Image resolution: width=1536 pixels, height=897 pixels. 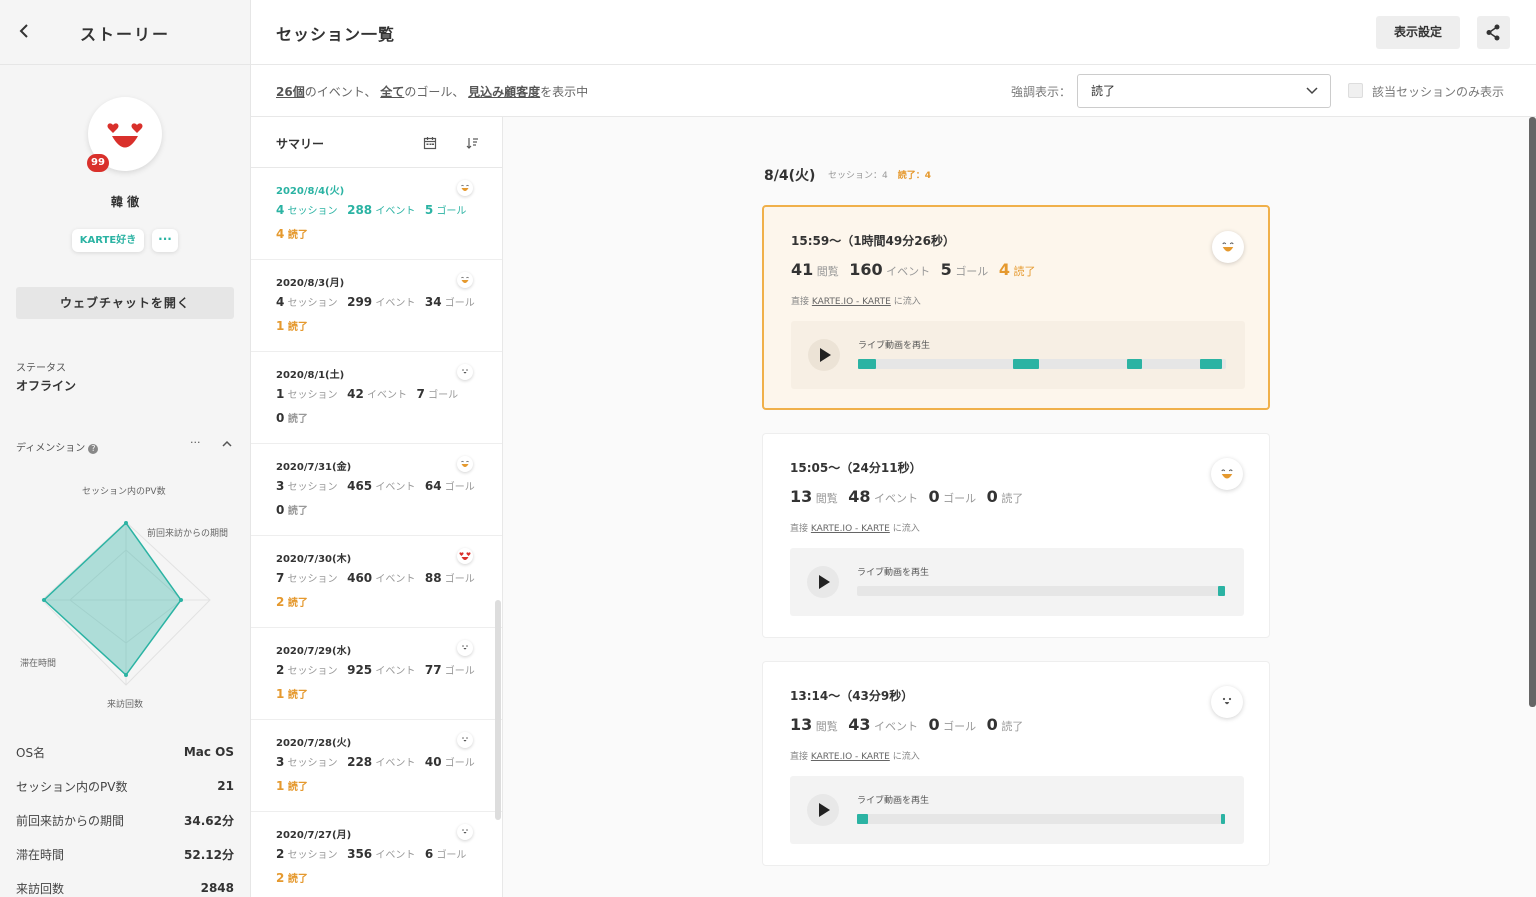 I want to click on more-tags-button: ···, so click(x=165, y=240).